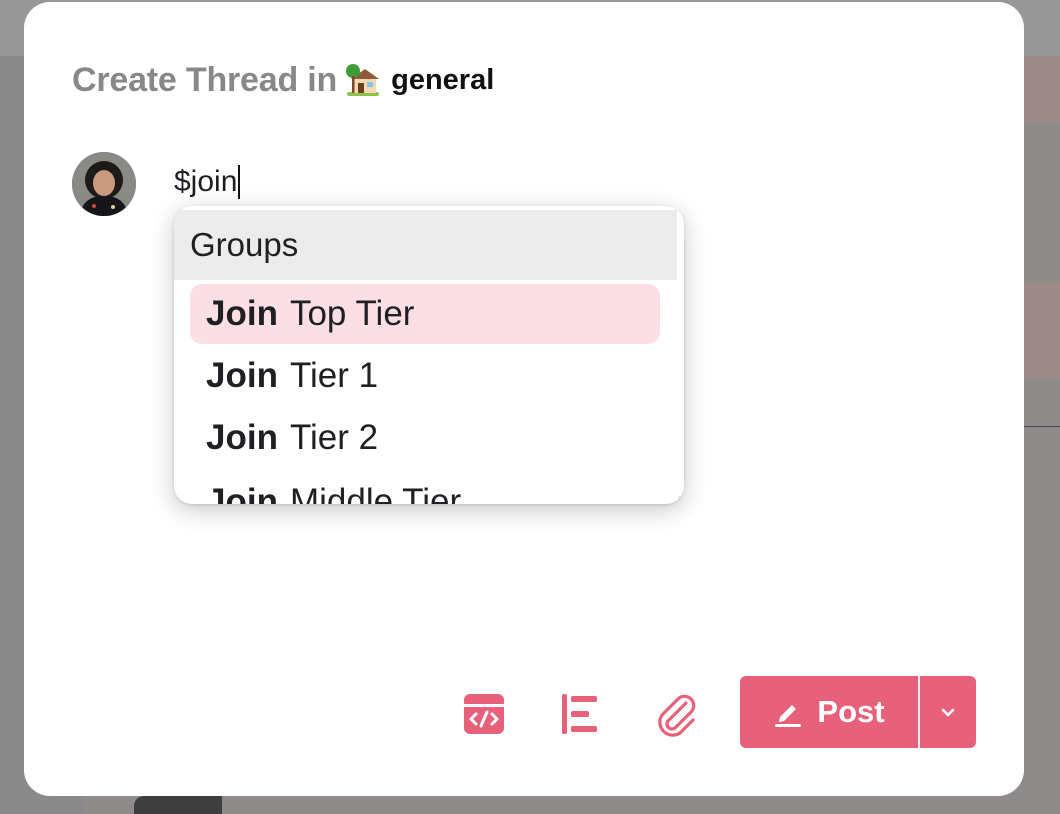 Image resolution: width=1060 pixels, height=814 pixels. I want to click on option-name: Tier 2, so click(334, 437).